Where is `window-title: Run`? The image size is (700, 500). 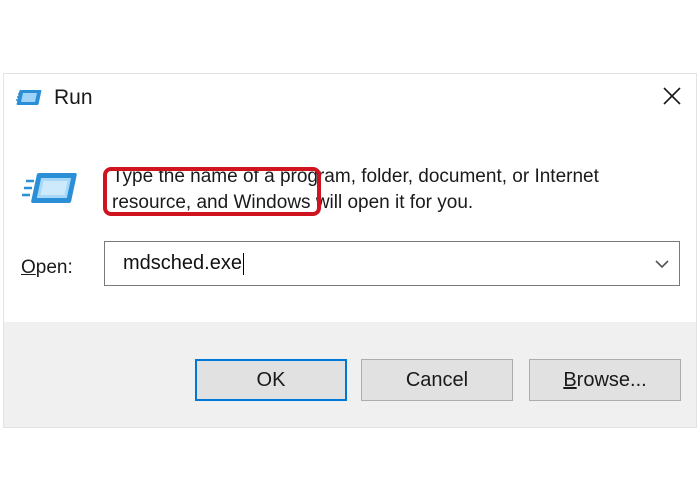 window-title: Run is located at coordinates (73, 97).